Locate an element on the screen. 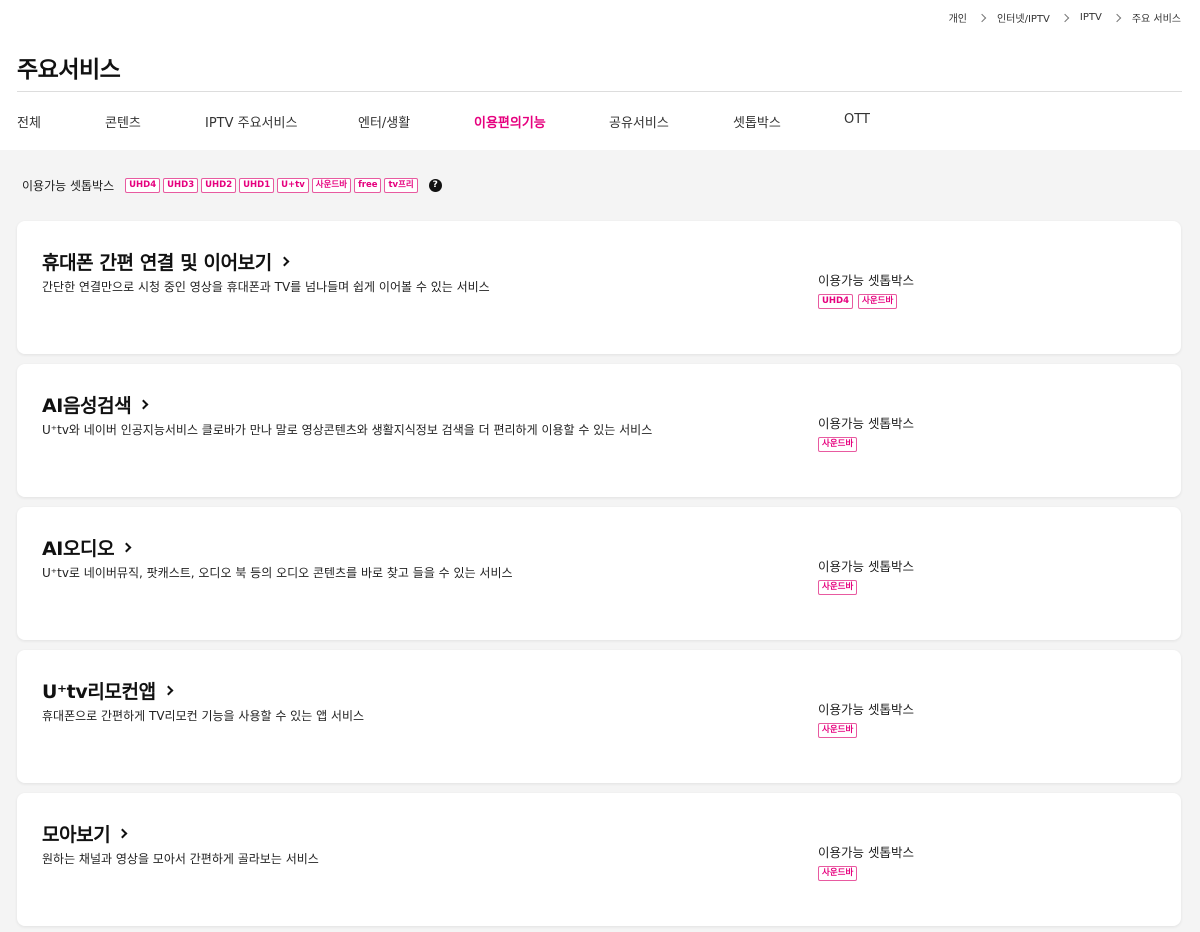 The height and width of the screenshot is (932, 1200). card-title-link: AI음성검색 is located at coordinates (95, 404).